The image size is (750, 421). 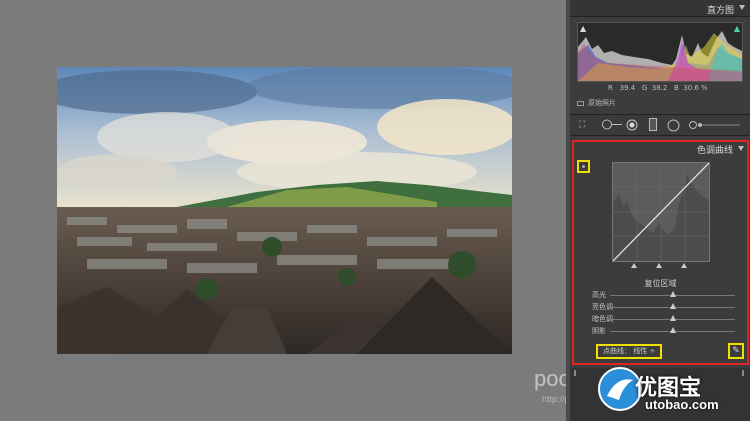 What do you see at coordinates (660, 8) in the screenshot?
I see `histogram-header: 直方图` at bounding box center [660, 8].